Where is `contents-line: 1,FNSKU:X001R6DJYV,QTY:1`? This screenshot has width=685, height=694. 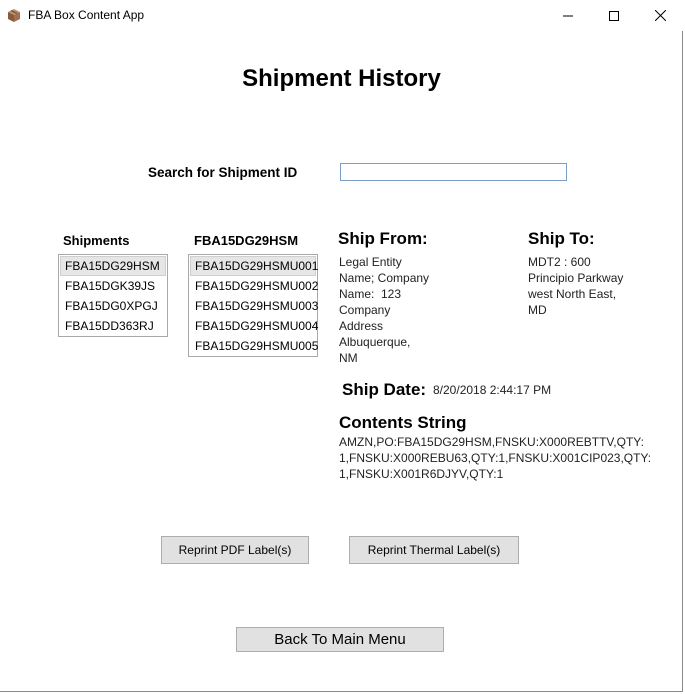 contents-line: 1,FNSKU:X001R6DJYV,QTY:1 is located at coordinates (421, 474).